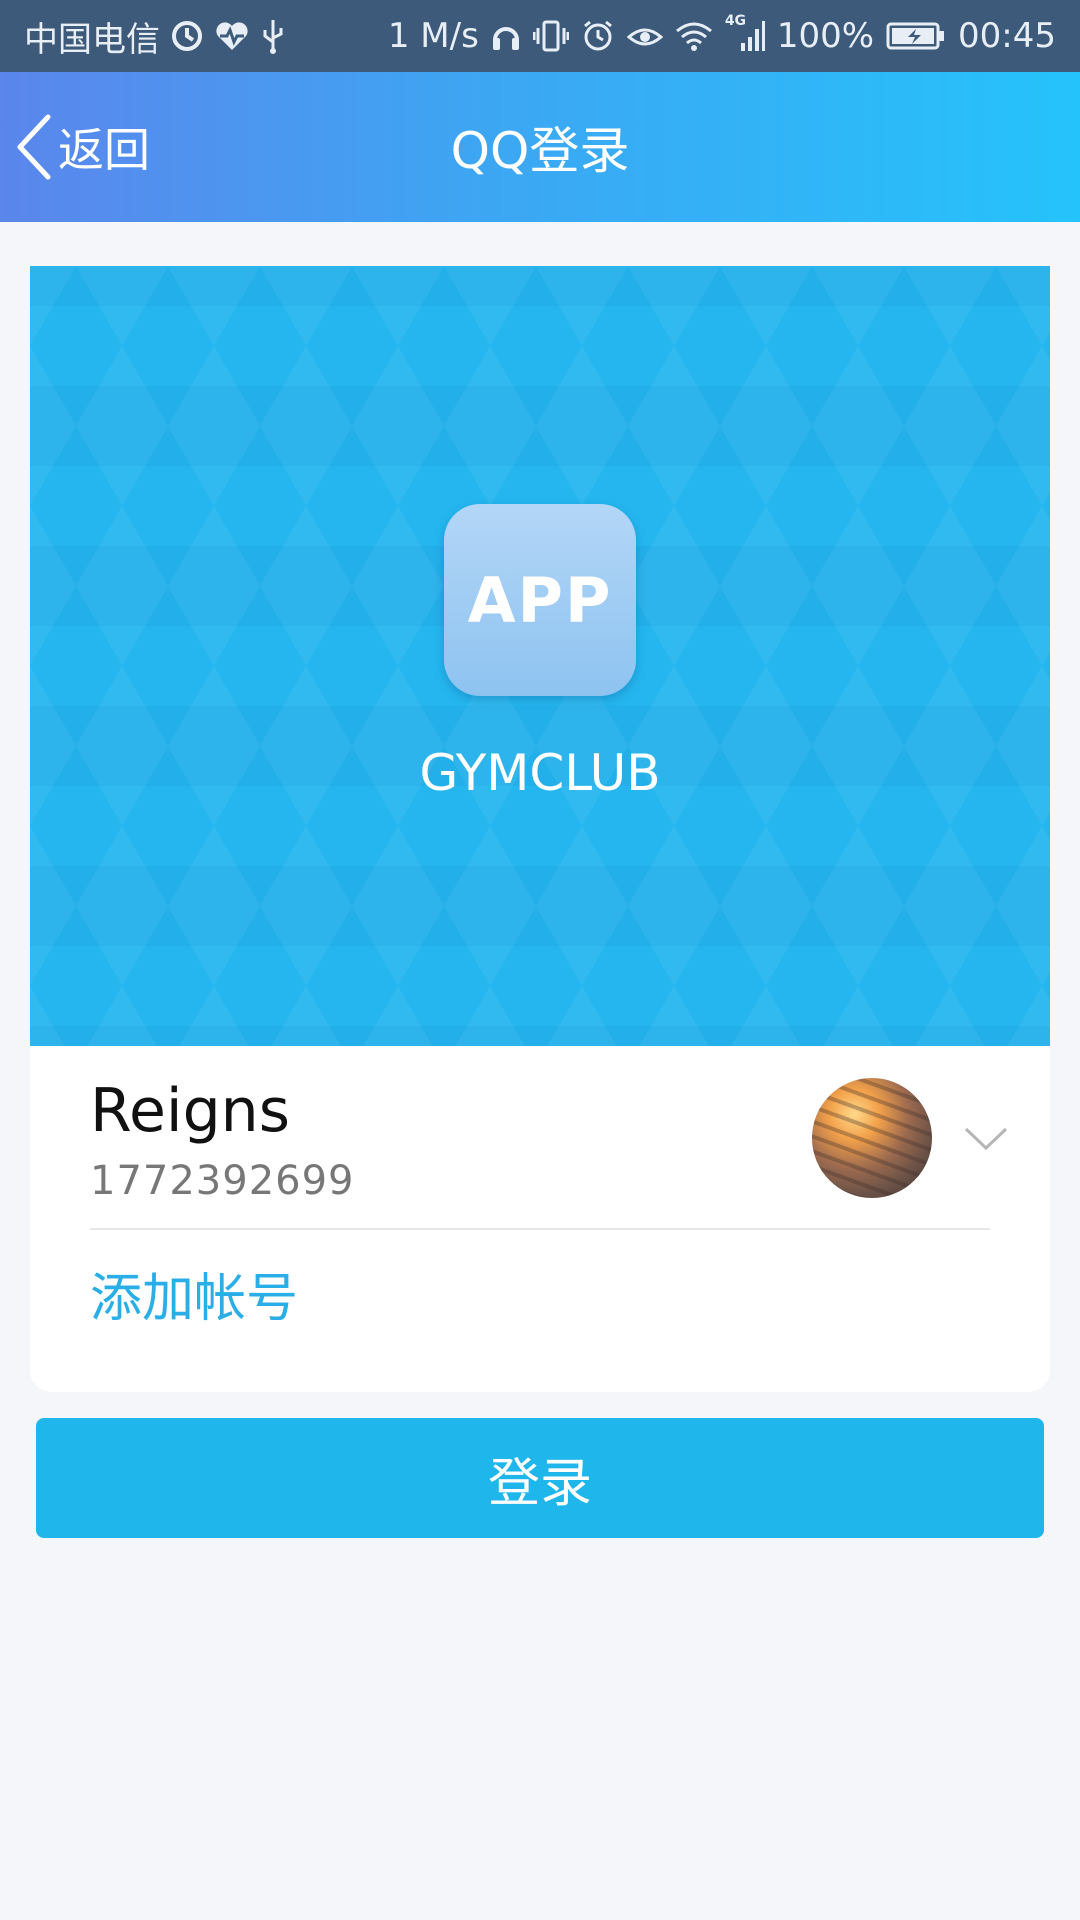 The image size is (1080, 1920). I want to click on account-name: Reigns, so click(190, 1111).